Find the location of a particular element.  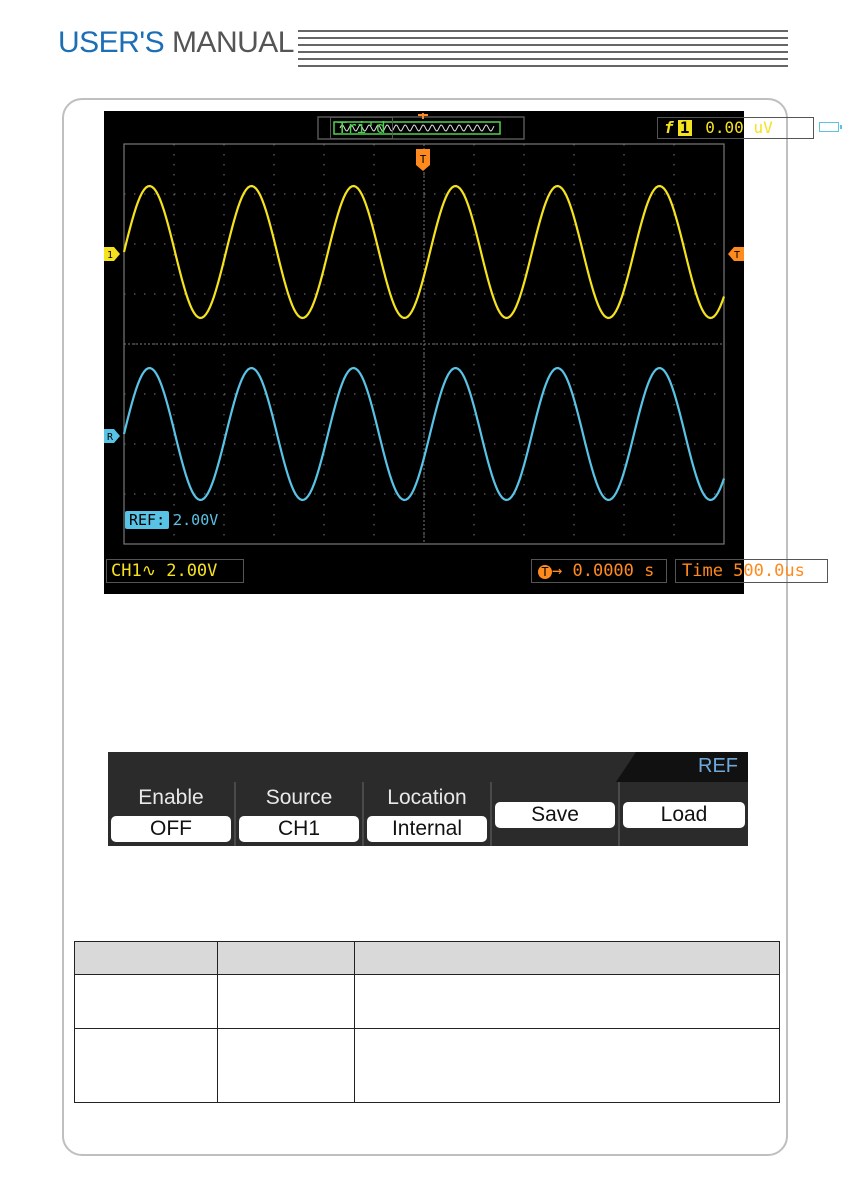

description-table is located at coordinates (427, 1022).